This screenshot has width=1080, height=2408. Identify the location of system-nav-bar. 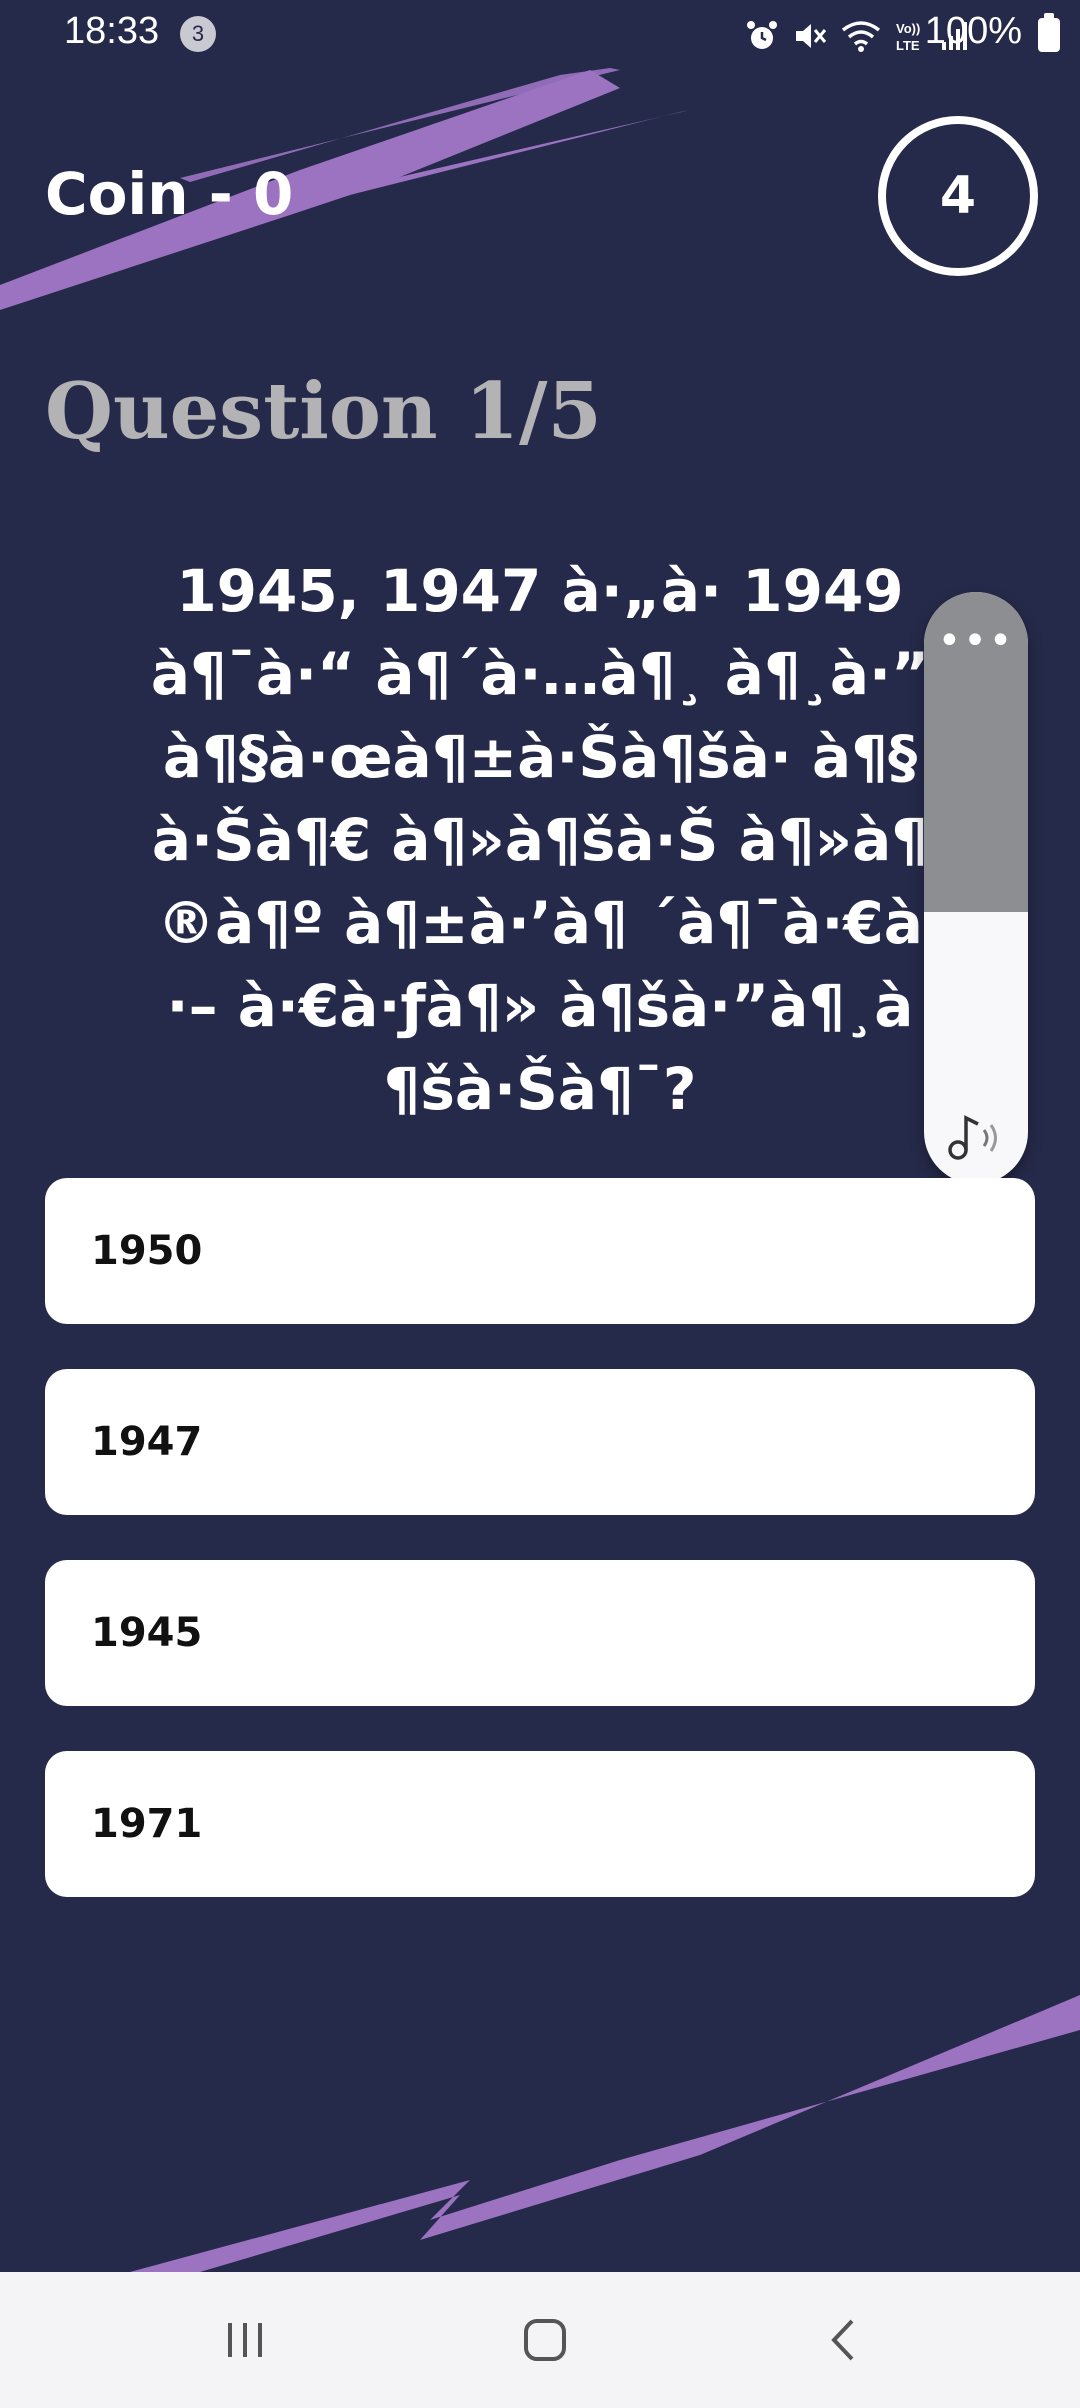
(540, 2340).